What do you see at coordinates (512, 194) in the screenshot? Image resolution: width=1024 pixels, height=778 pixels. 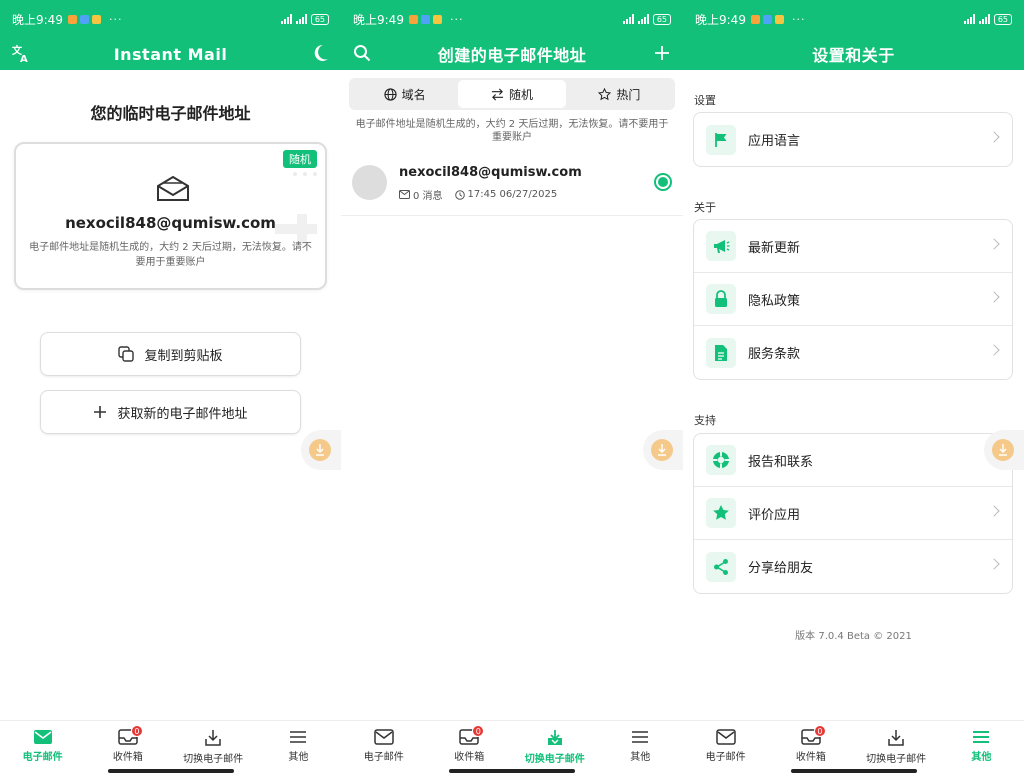 I see `created-time-label: 17:45 06/27/2025` at bounding box center [512, 194].